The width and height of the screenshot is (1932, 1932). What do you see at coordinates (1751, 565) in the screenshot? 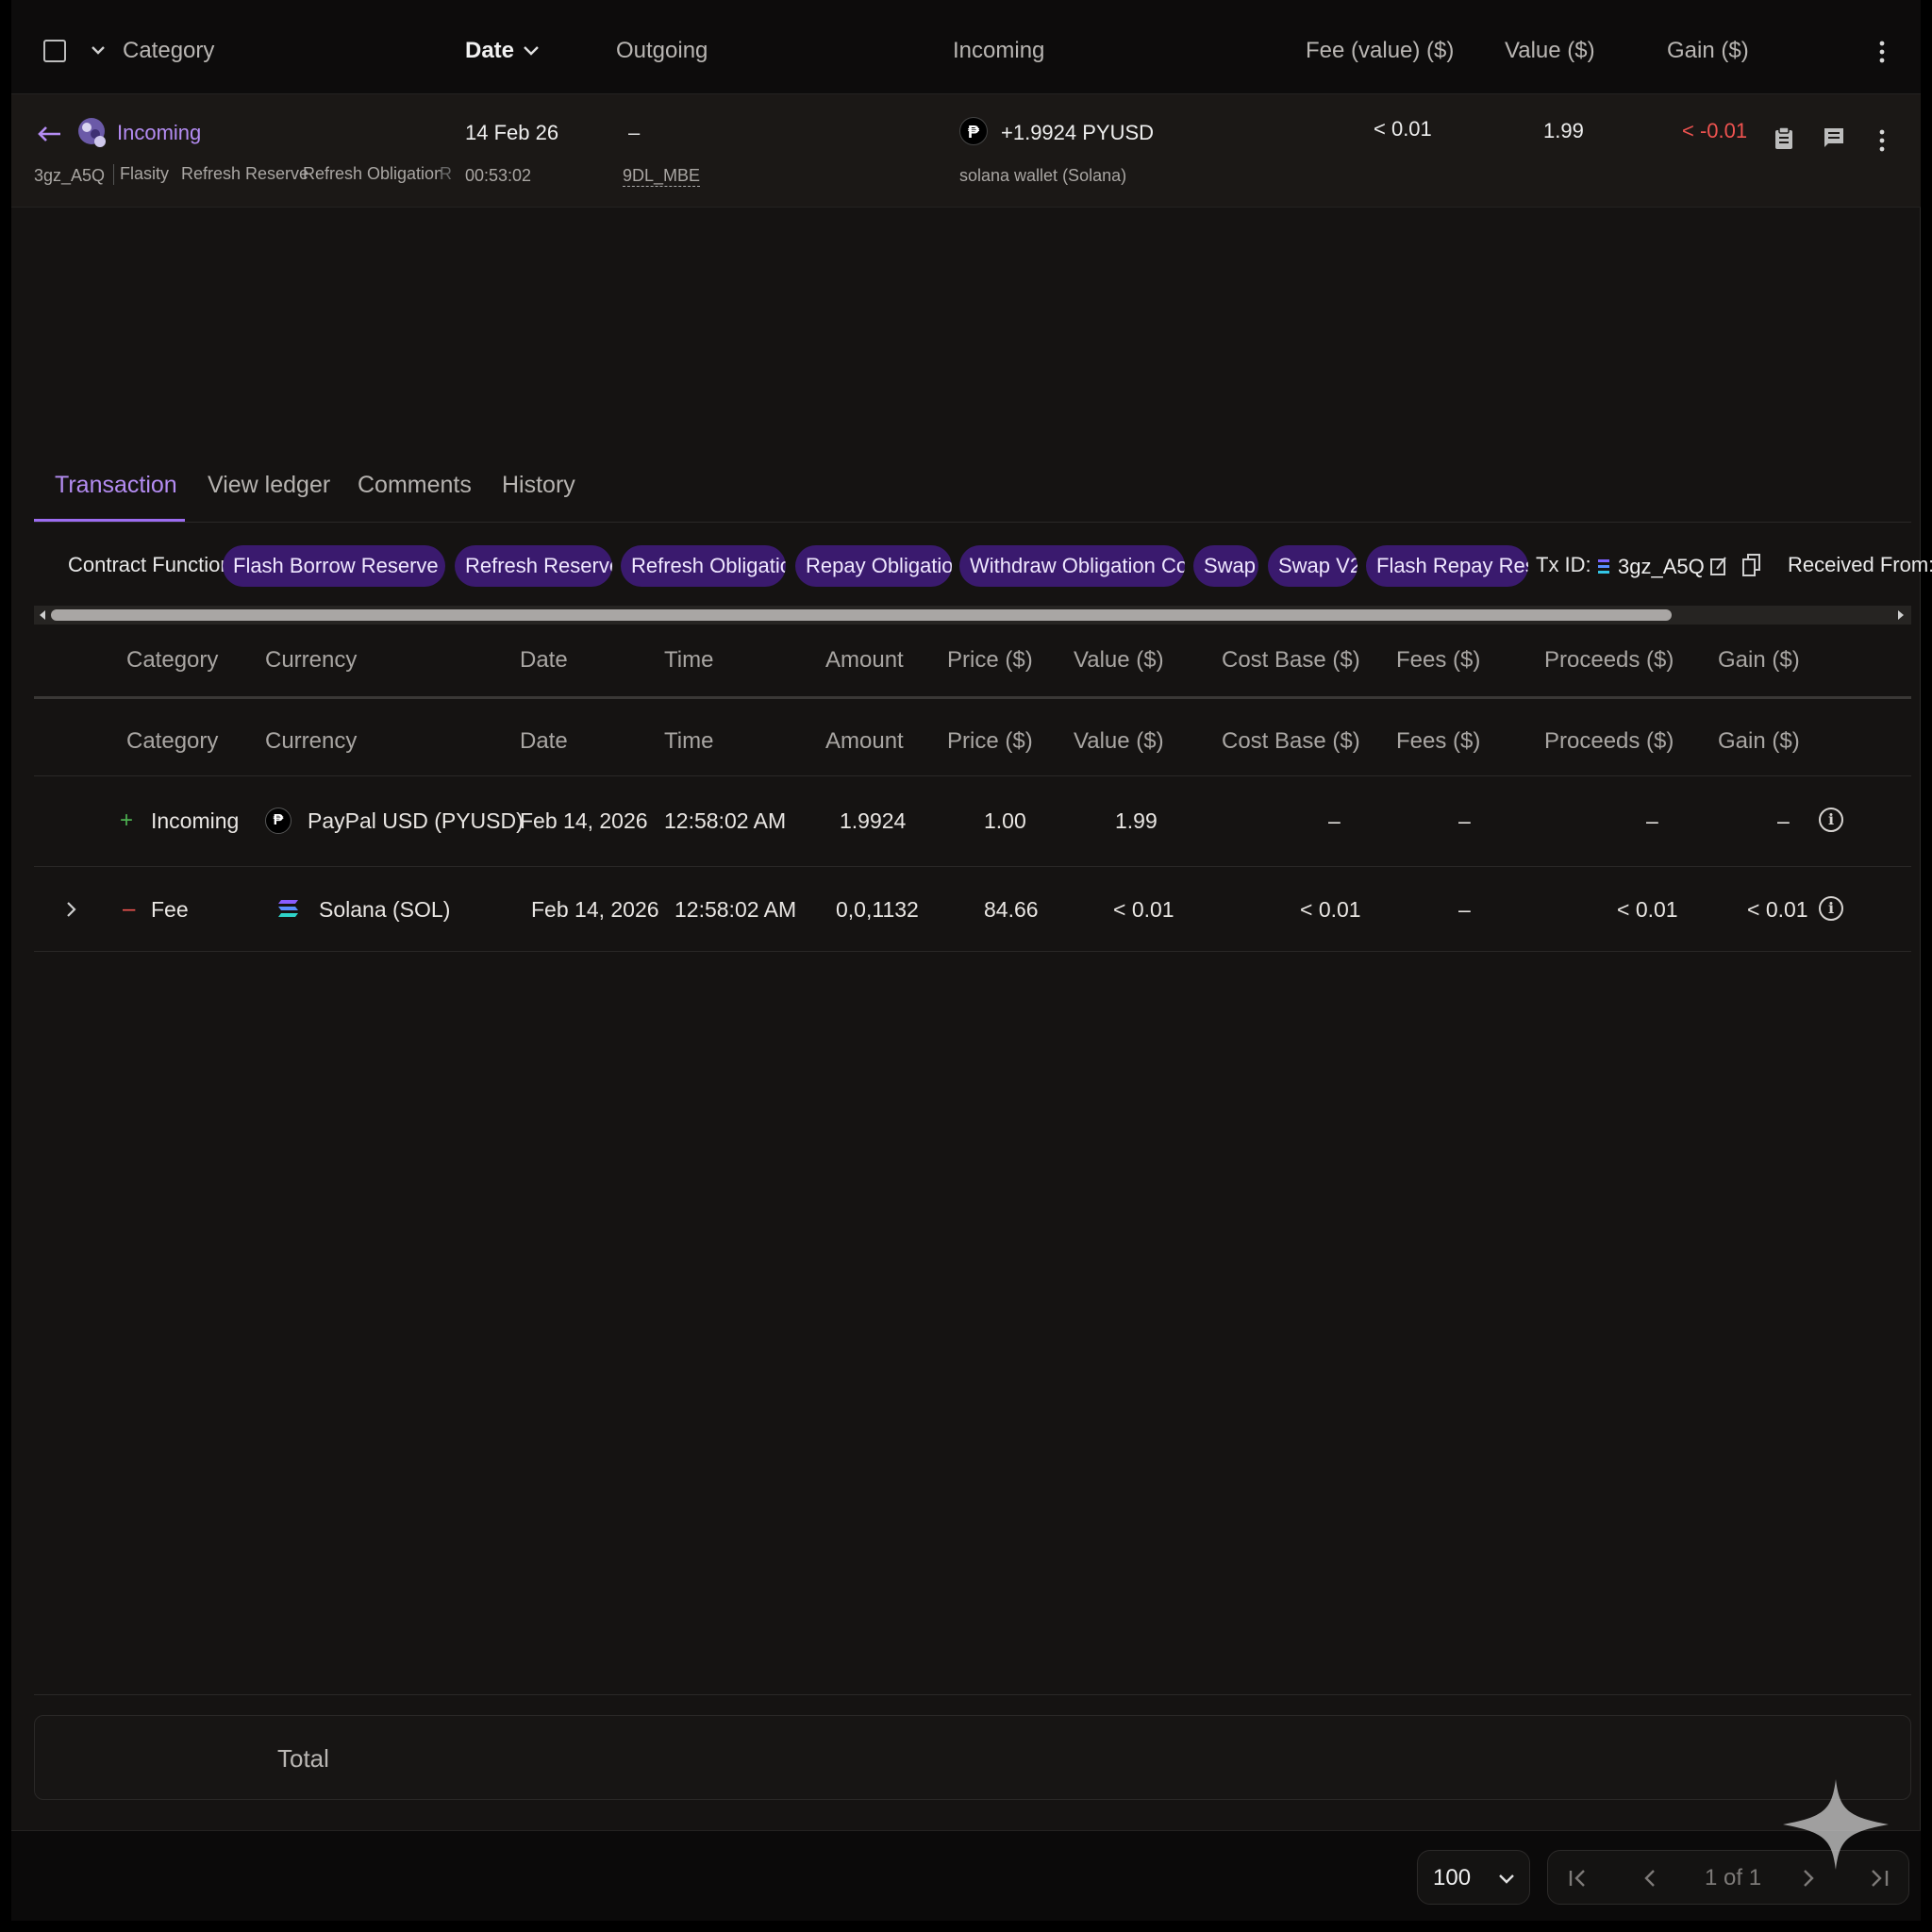
I see `copy-icon` at bounding box center [1751, 565].